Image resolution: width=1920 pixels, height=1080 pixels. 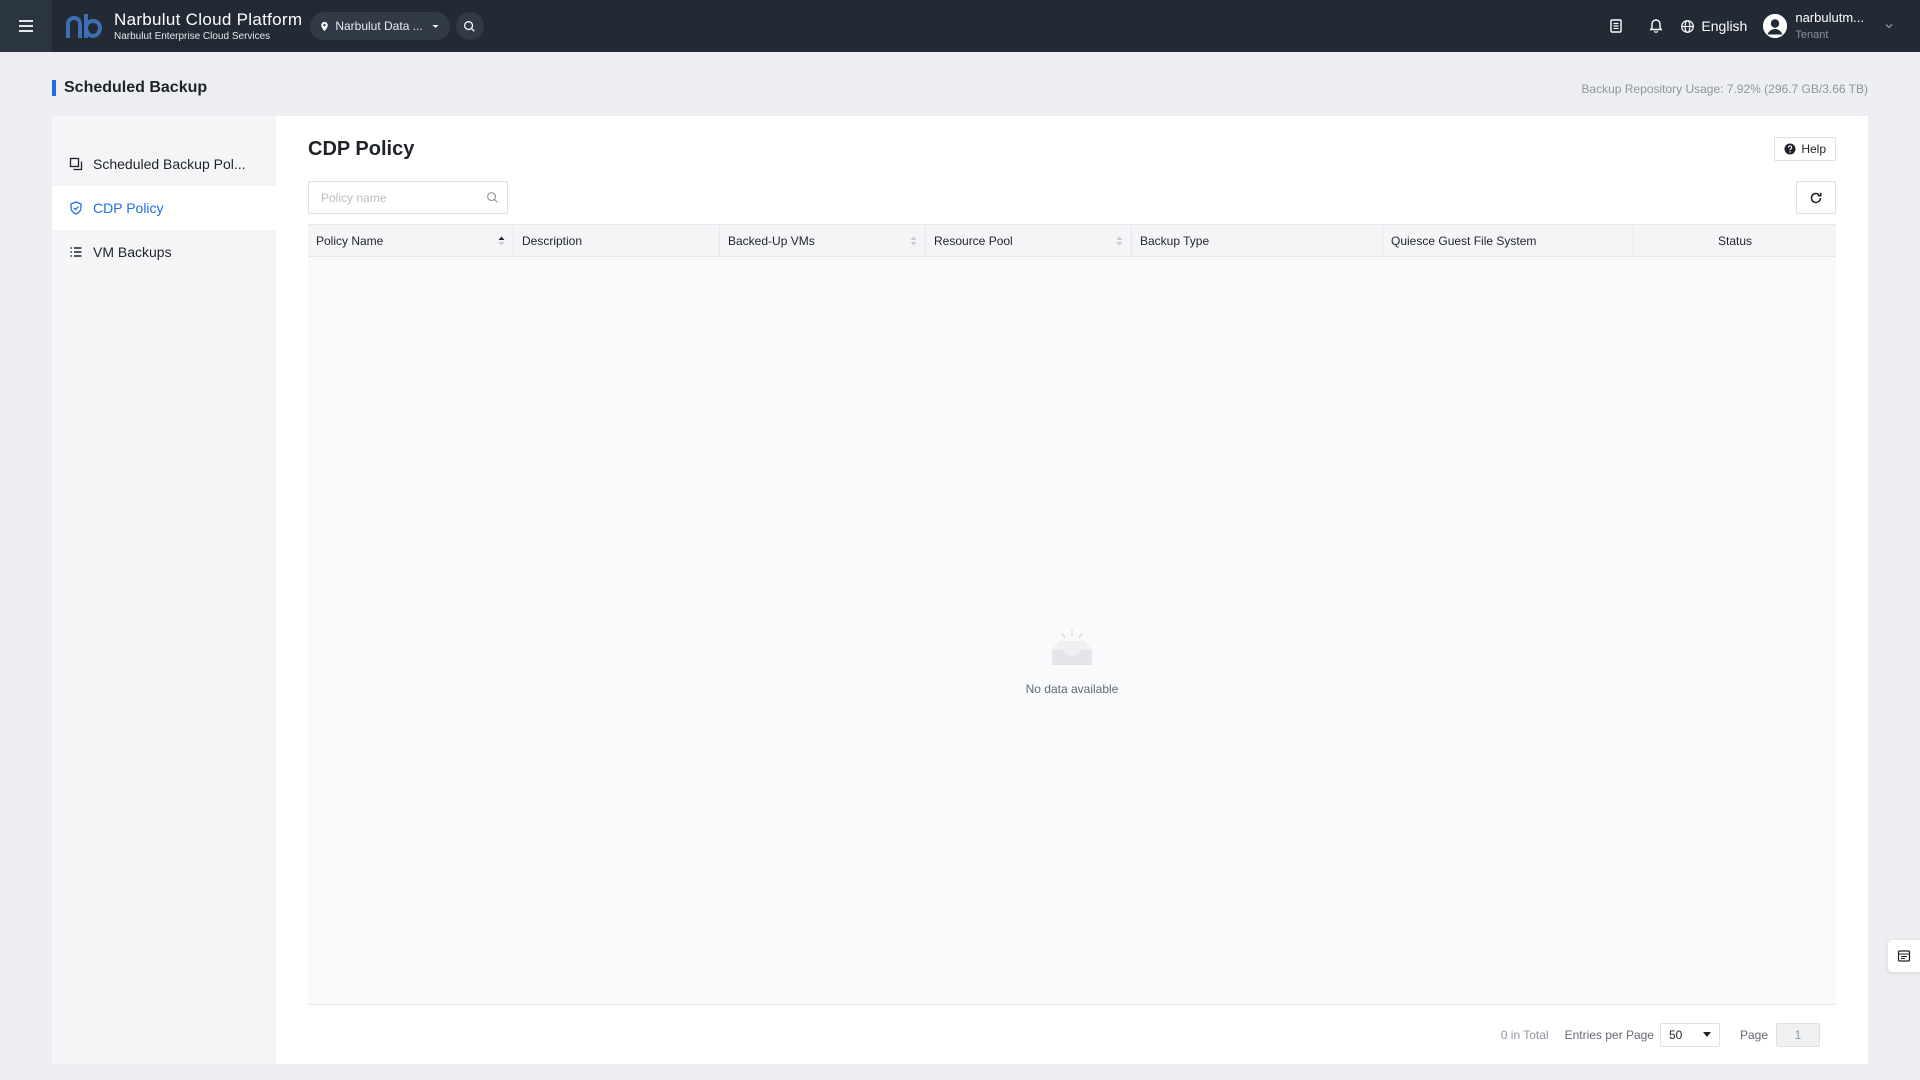 What do you see at coordinates (136, 87) in the screenshot?
I see `page-title: Scheduled Backup` at bounding box center [136, 87].